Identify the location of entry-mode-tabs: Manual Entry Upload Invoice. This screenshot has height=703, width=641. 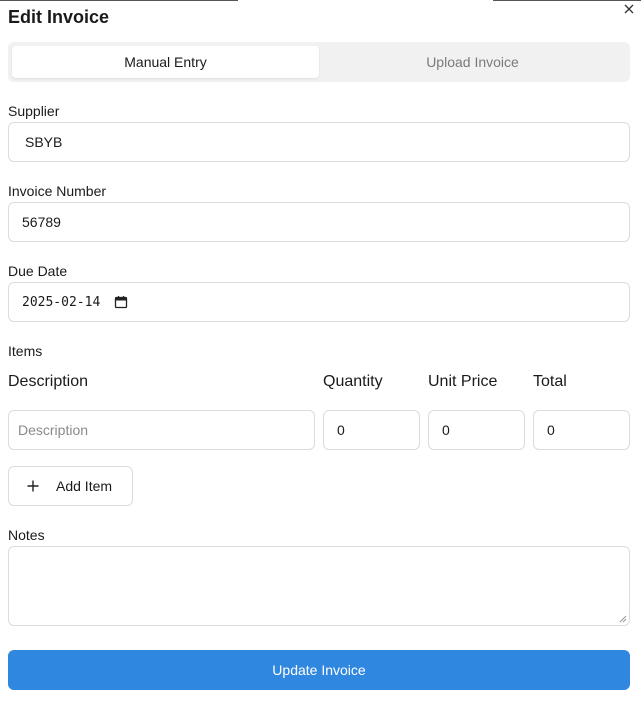
(319, 62).